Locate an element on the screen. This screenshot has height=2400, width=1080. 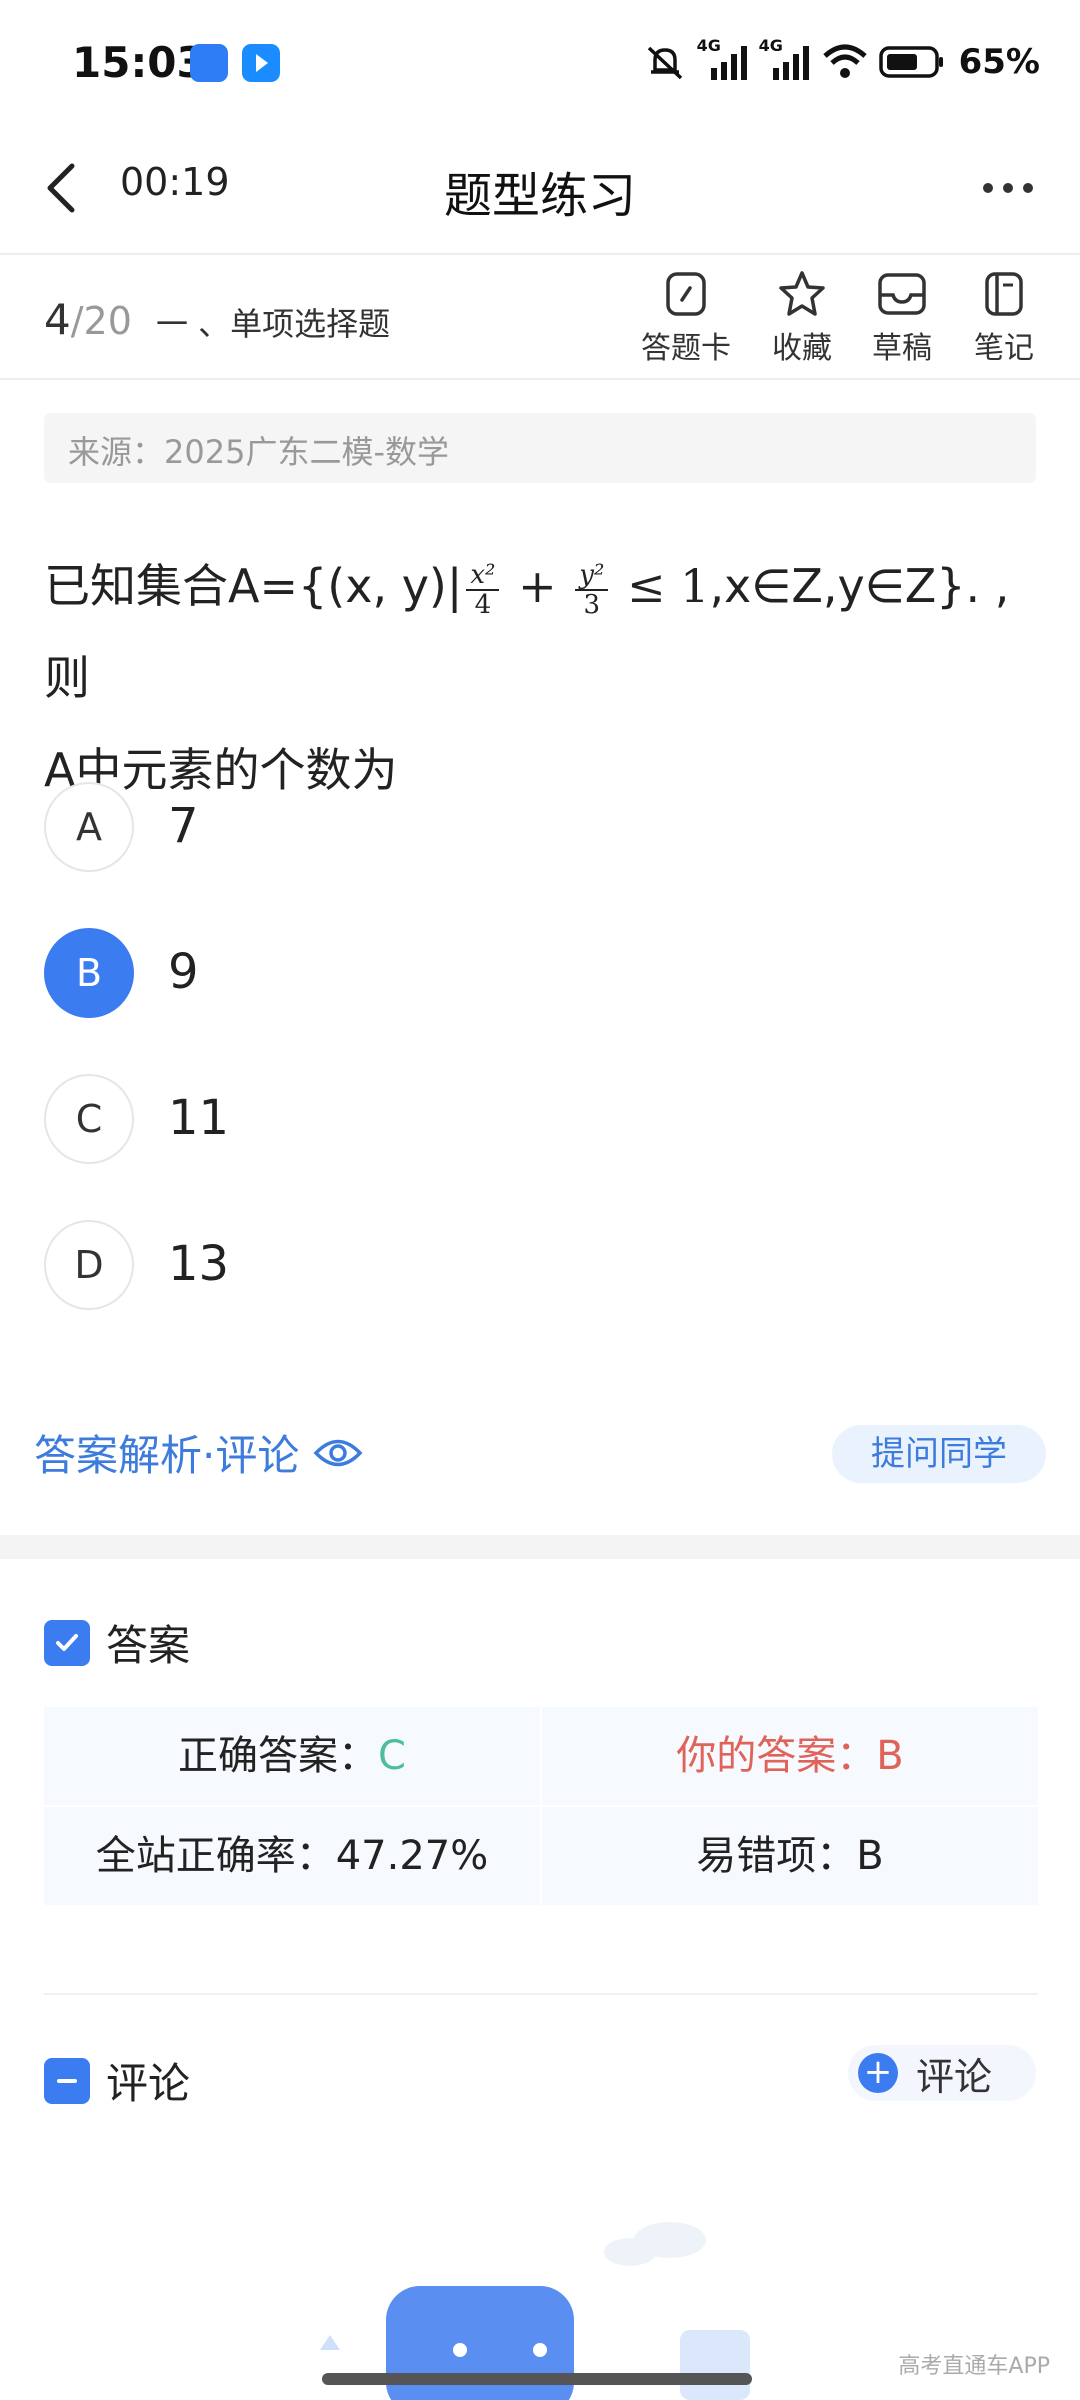
page-title: 题型练习 is located at coordinates (539, 196).